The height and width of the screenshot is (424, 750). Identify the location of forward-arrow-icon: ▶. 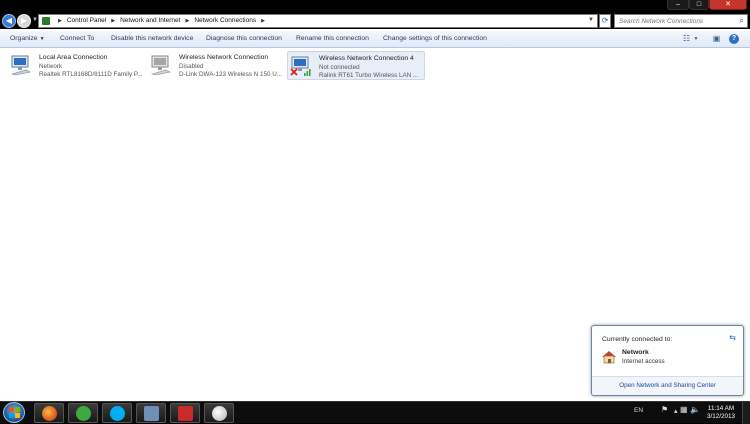
(24, 20).